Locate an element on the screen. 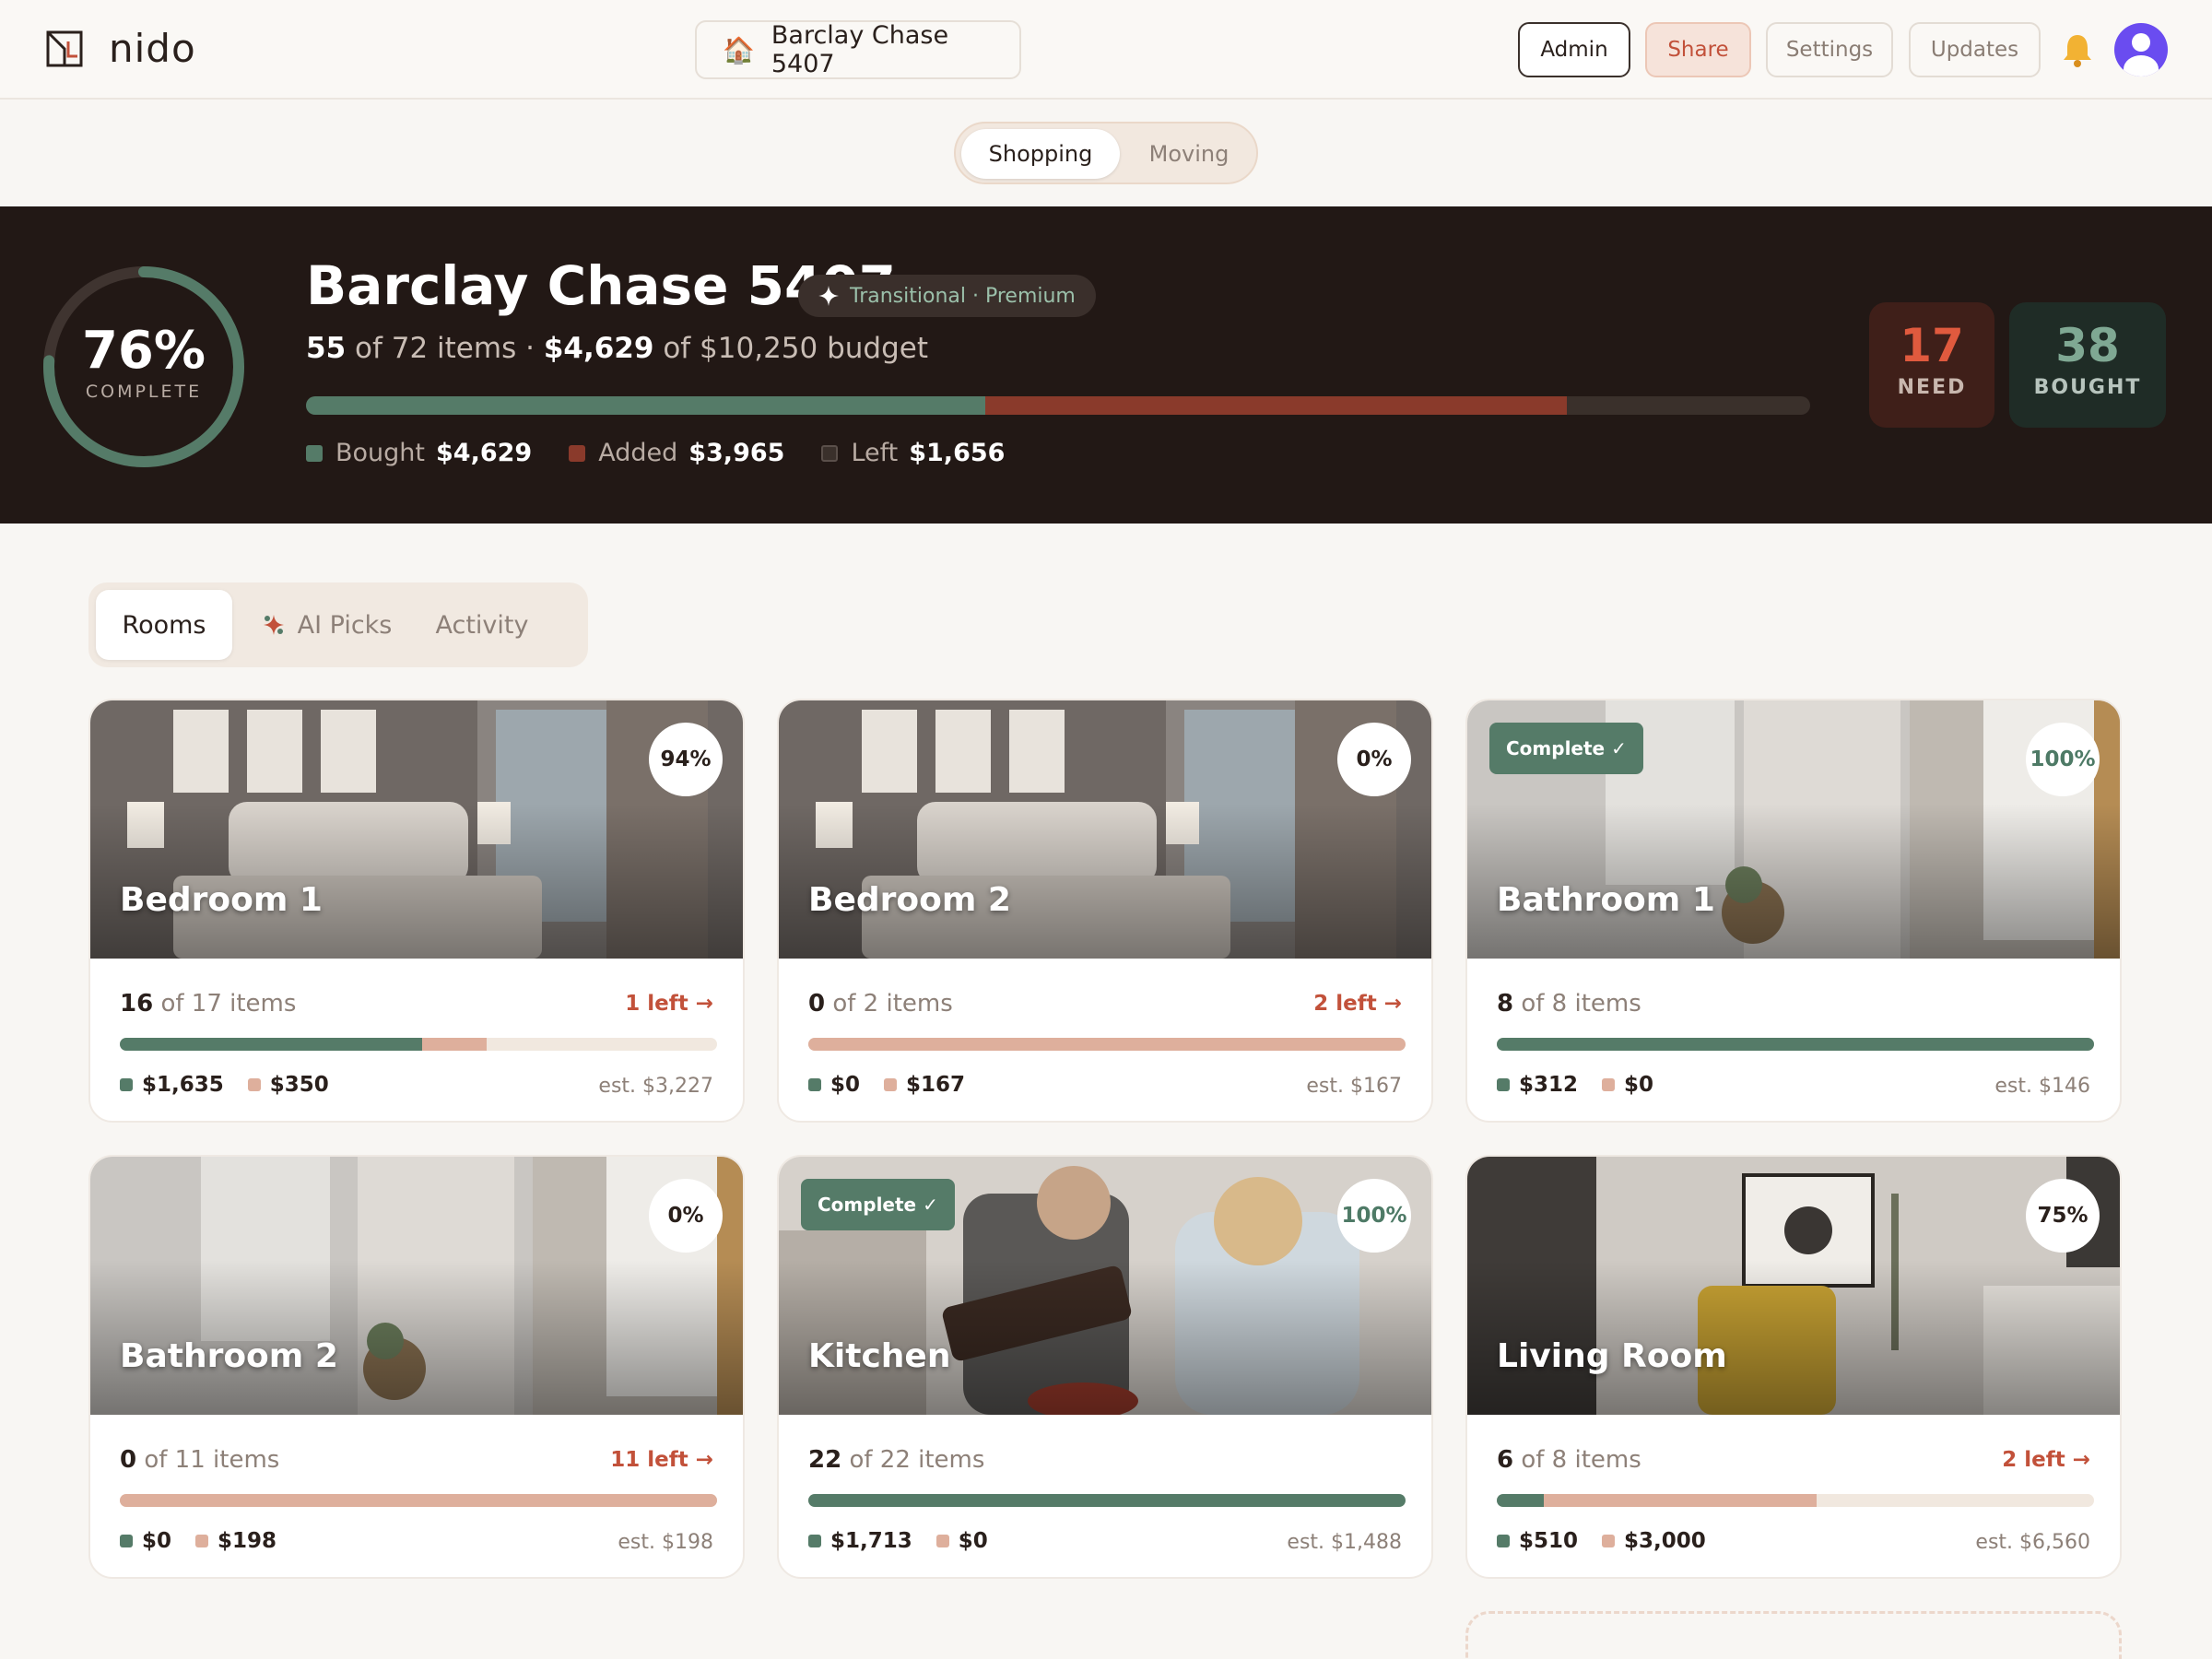 This screenshot has width=2212, height=1659. room-estimate: est. $167 is located at coordinates (1354, 1086).